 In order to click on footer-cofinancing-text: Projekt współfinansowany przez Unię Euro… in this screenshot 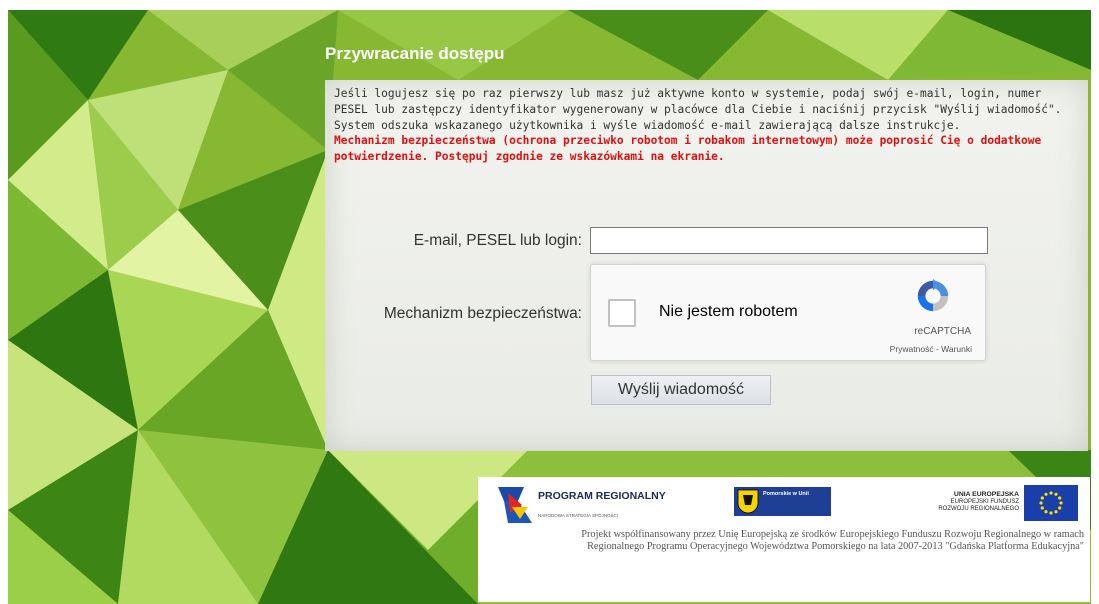, I will do `click(832, 540)`.